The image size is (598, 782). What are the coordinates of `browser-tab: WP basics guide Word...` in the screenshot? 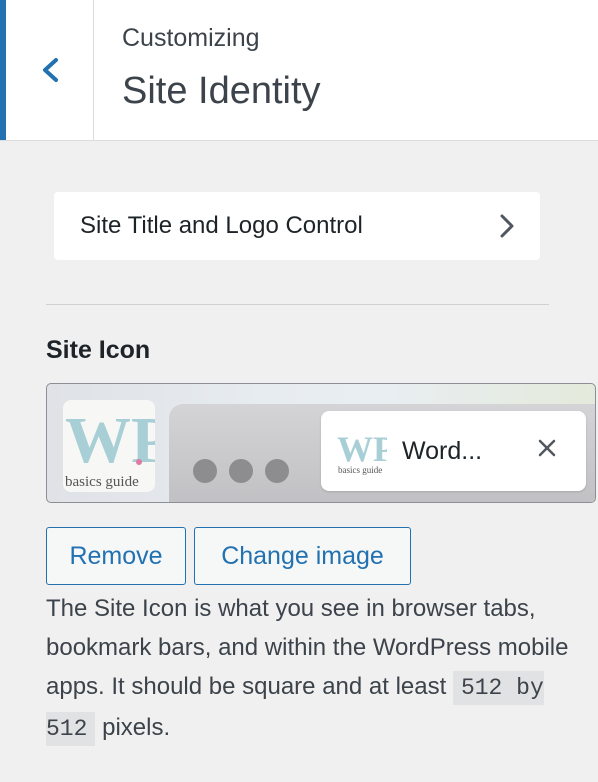 It's located at (453, 451).